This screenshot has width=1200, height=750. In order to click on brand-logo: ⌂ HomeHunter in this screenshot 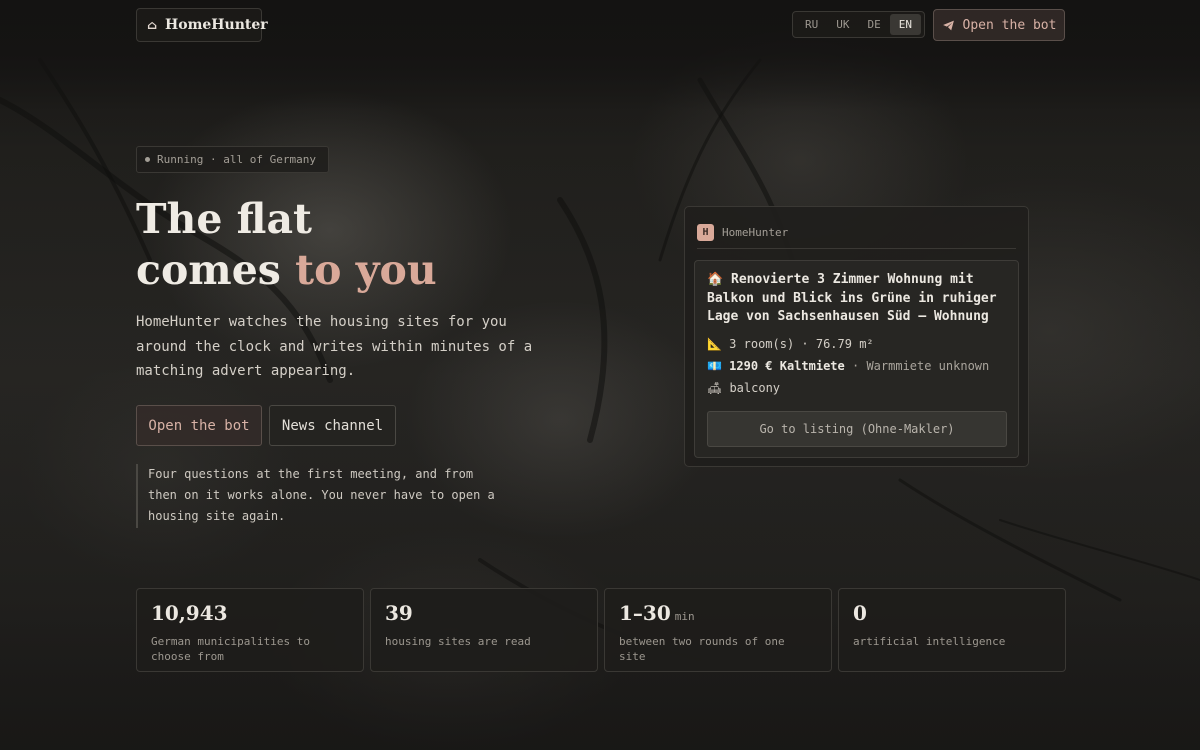, I will do `click(202, 25)`.